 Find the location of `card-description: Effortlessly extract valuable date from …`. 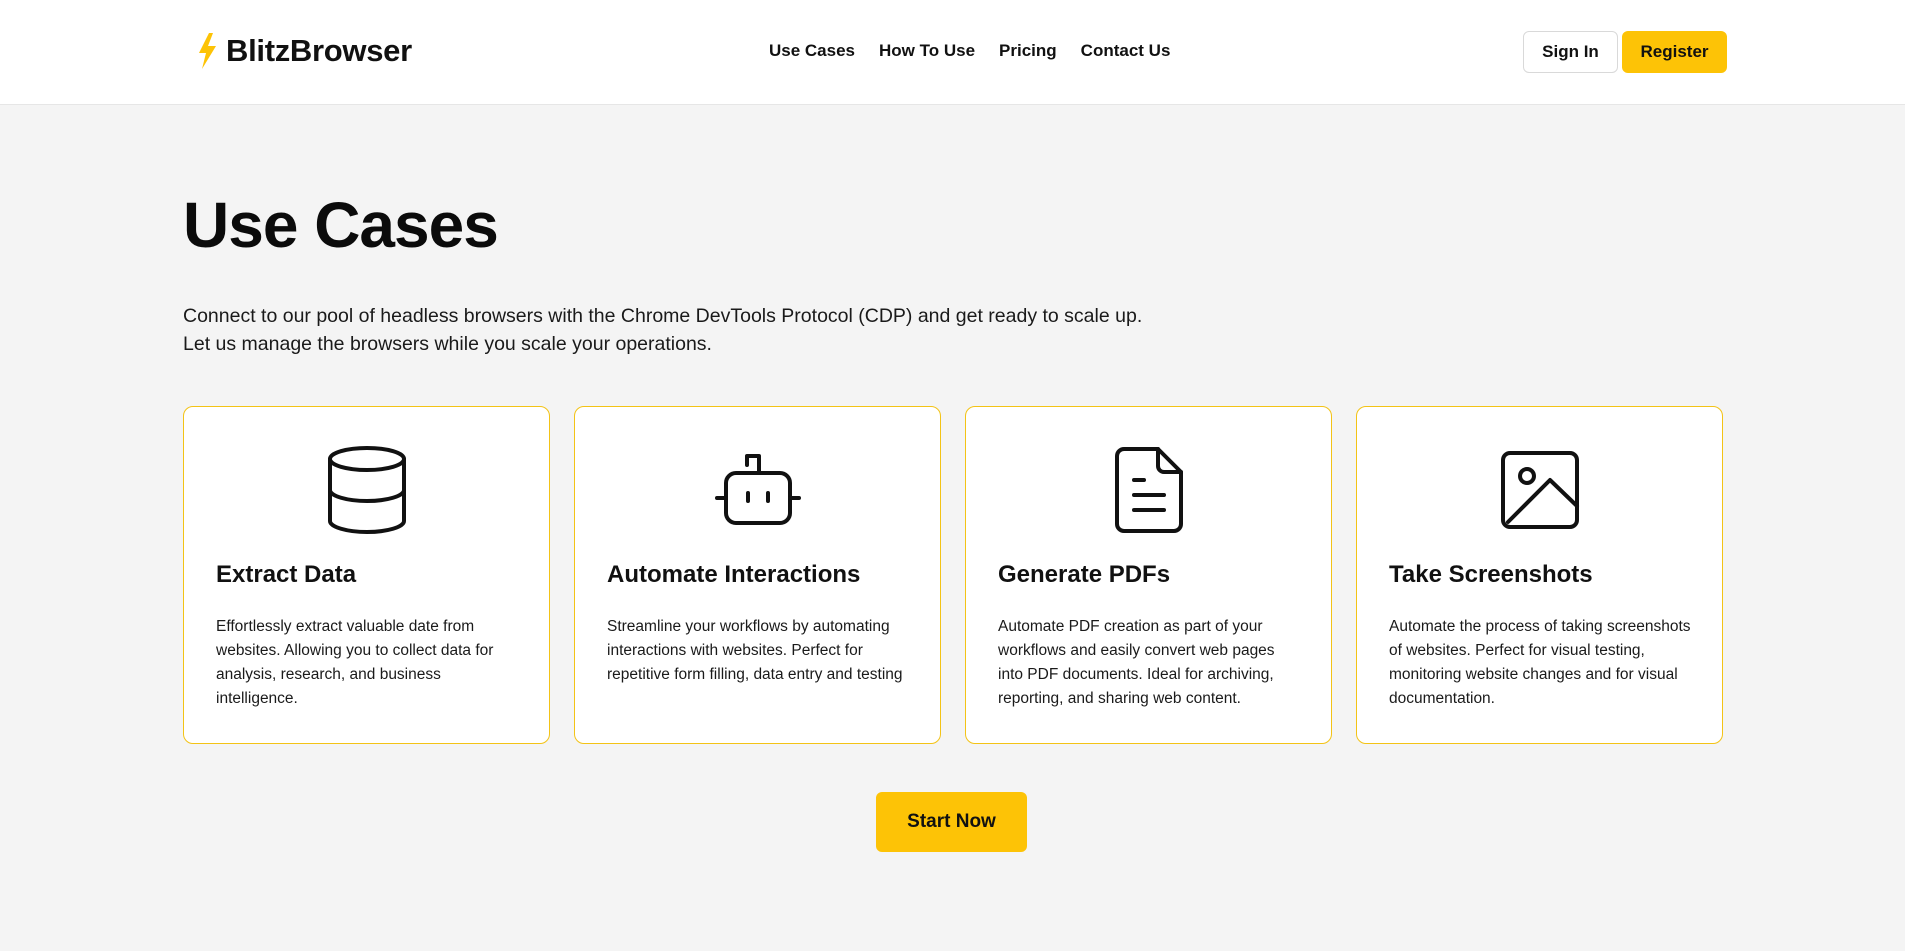

card-description: Effortlessly extract valuable date from … is located at coordinates (355, 662).